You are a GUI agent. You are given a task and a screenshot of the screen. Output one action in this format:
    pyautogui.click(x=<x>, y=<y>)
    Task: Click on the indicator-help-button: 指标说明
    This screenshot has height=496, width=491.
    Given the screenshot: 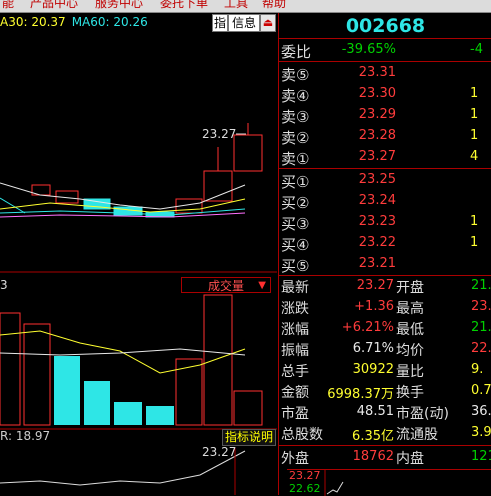 What is the action you would take?
    pyautogui.click(x=249, y=437)
    